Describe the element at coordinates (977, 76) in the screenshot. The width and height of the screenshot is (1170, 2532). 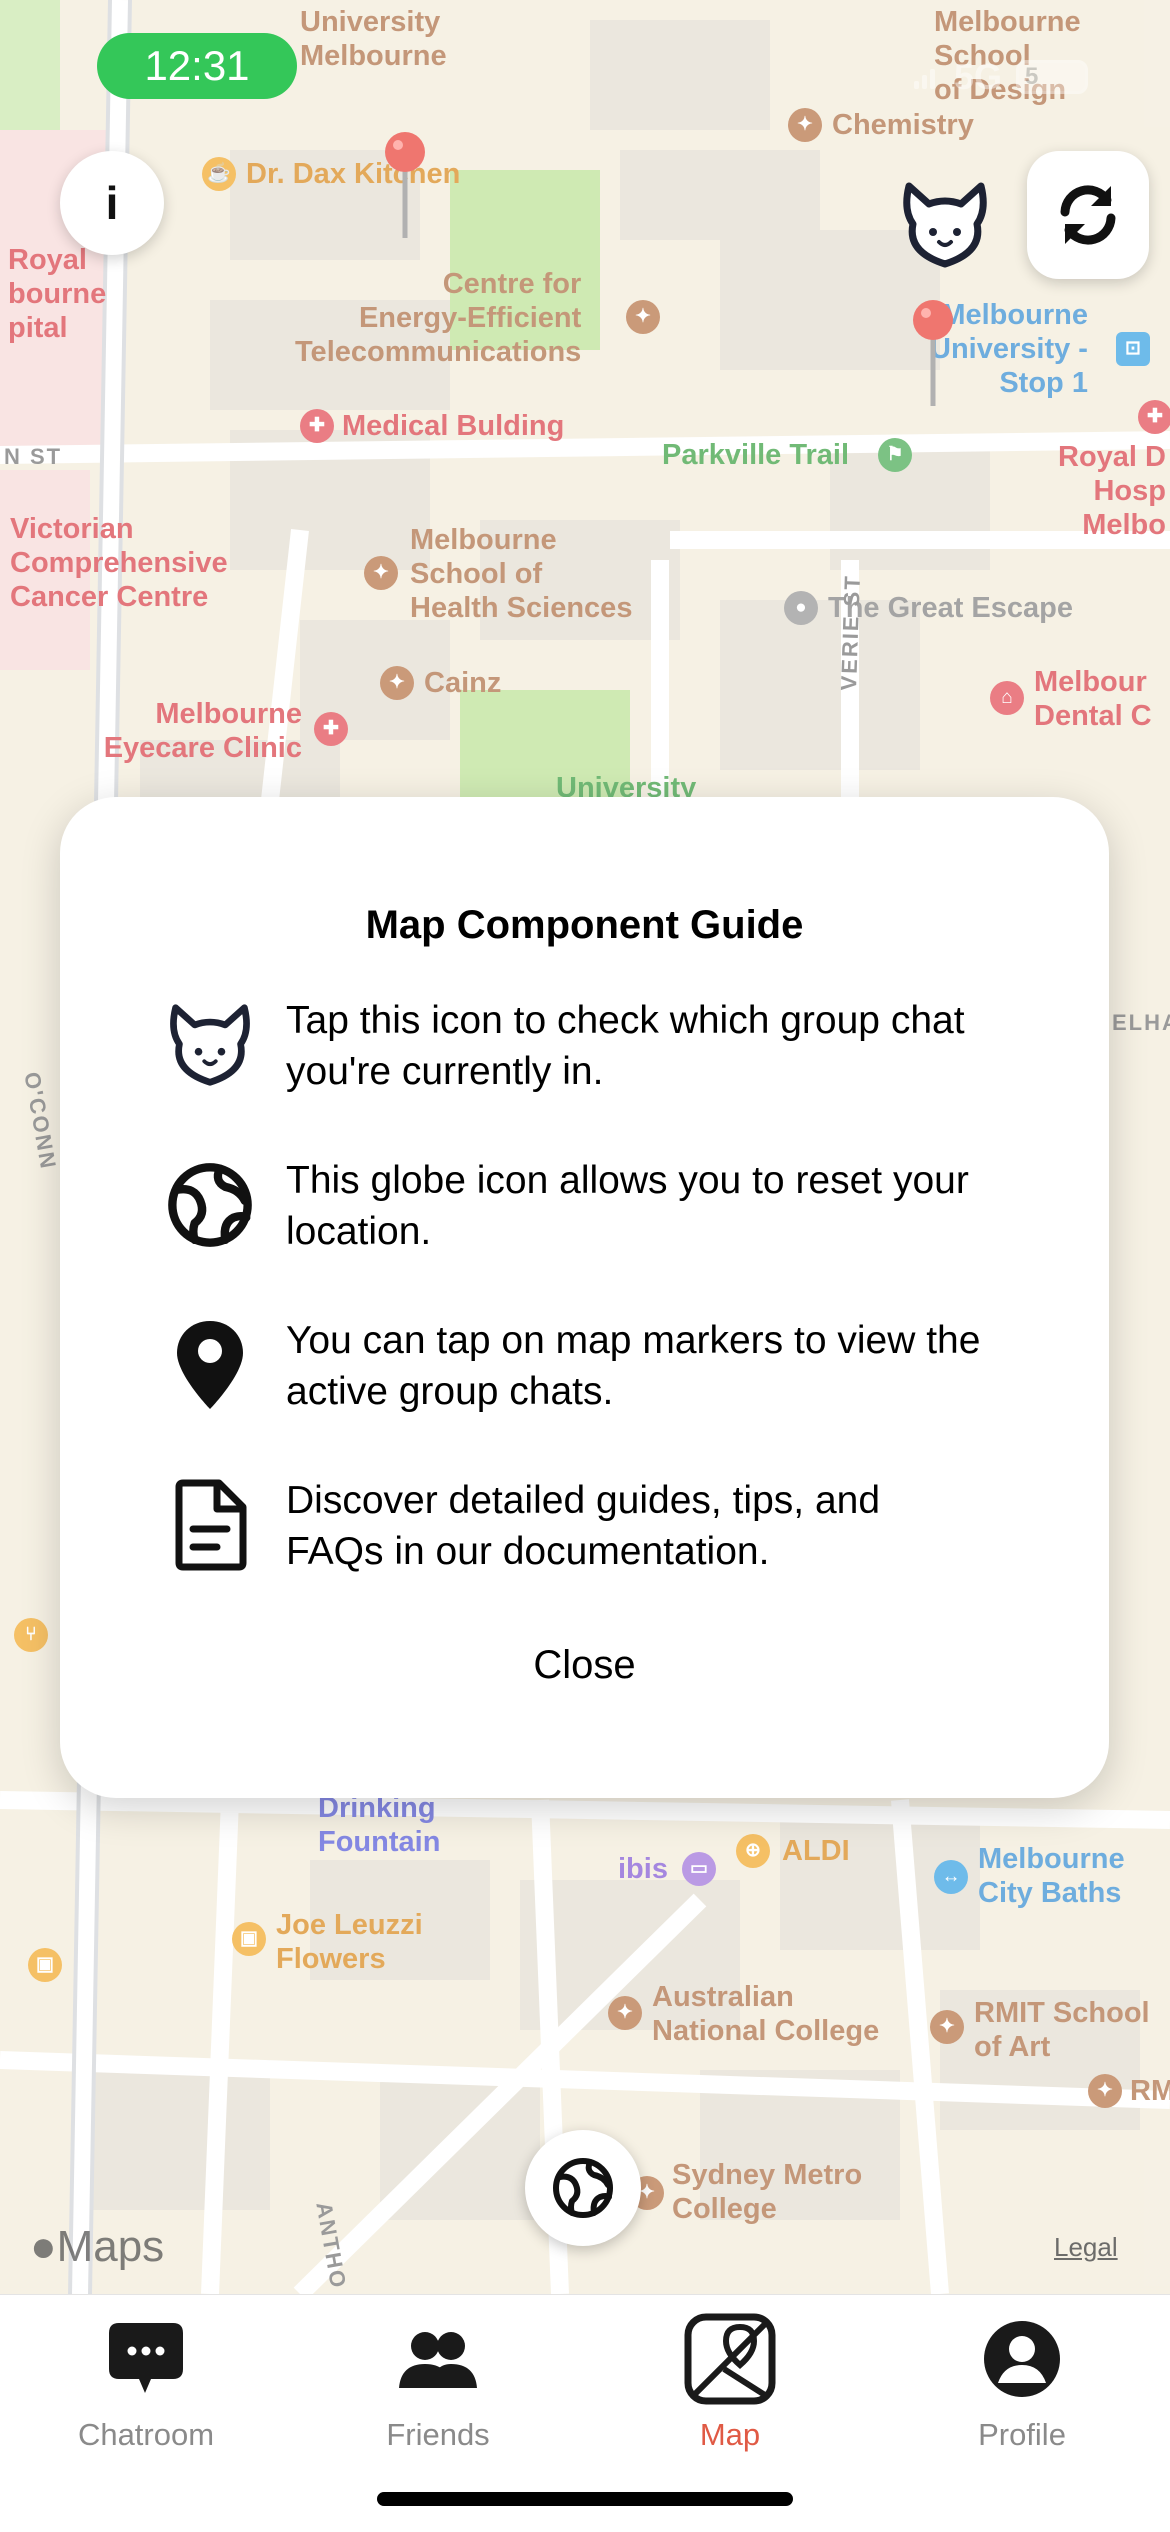
I see `network-label: 5G` at that location.